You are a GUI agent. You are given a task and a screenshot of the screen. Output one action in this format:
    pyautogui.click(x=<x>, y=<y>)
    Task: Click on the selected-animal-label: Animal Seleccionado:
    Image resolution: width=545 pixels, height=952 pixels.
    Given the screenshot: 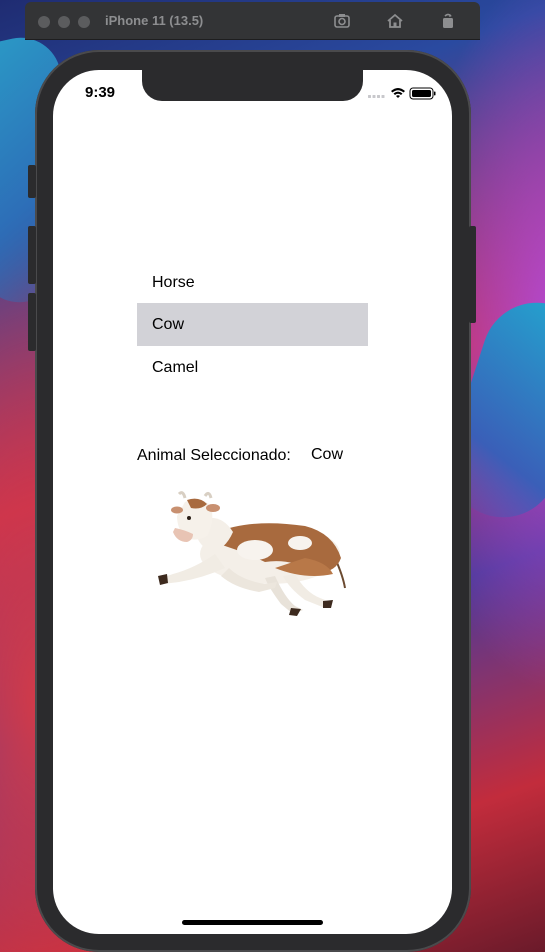 What is the action you would take?
    pyautogui.click(x=214, y=455)
    